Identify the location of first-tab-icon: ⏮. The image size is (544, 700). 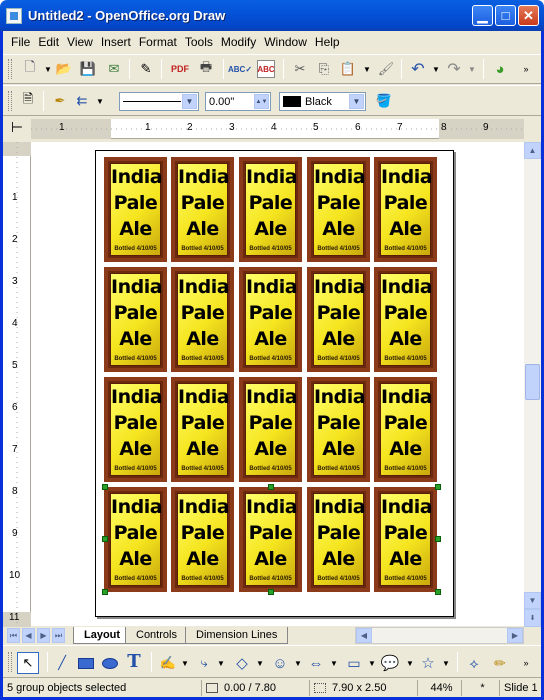
(13, 635).